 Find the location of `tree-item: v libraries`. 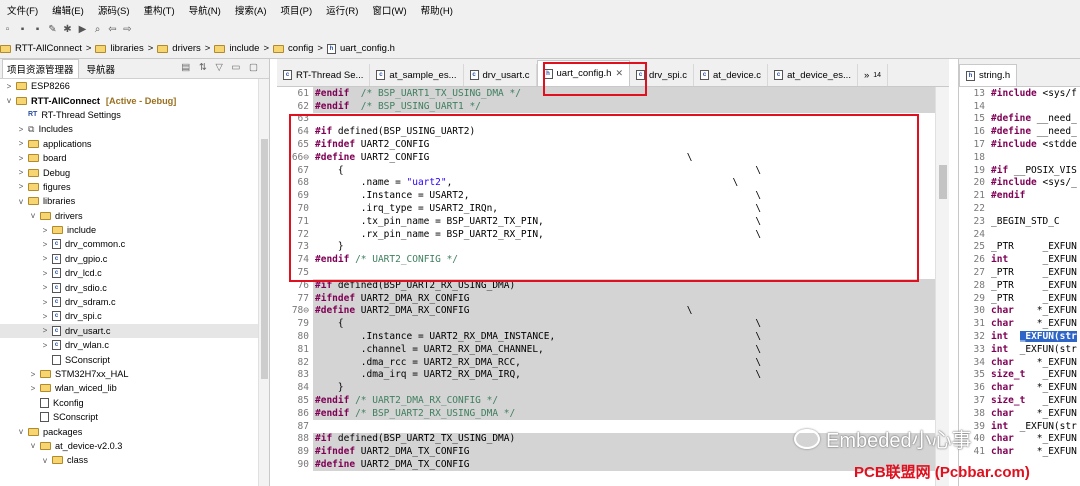

tree-item: v libraries is located at coordinates (129, 201).